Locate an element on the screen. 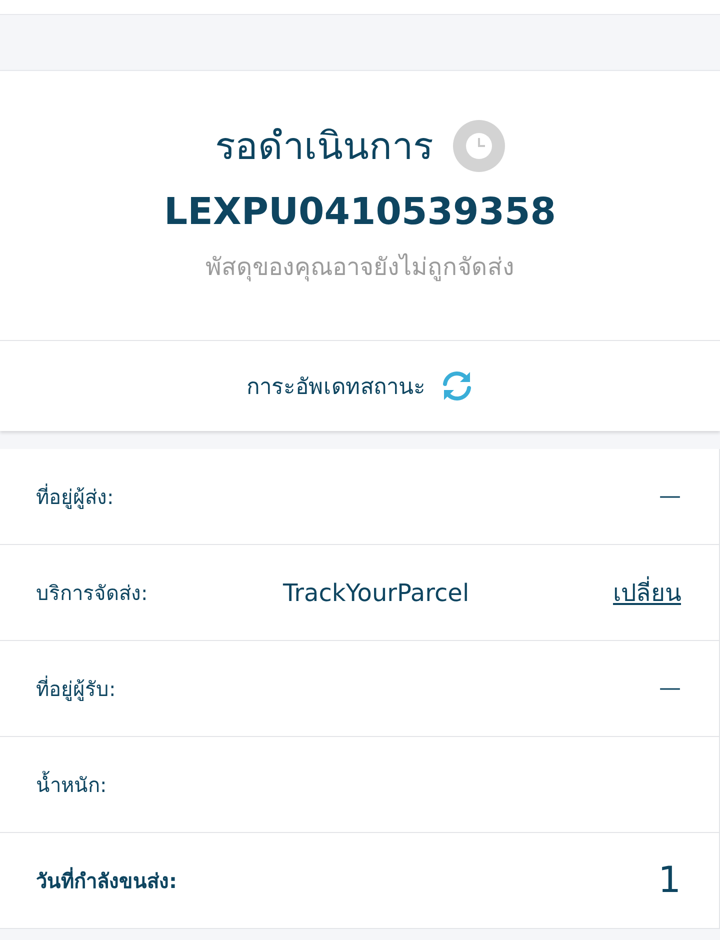  detail-label: น้ำหนัก: is located at coordinates (72, 784).